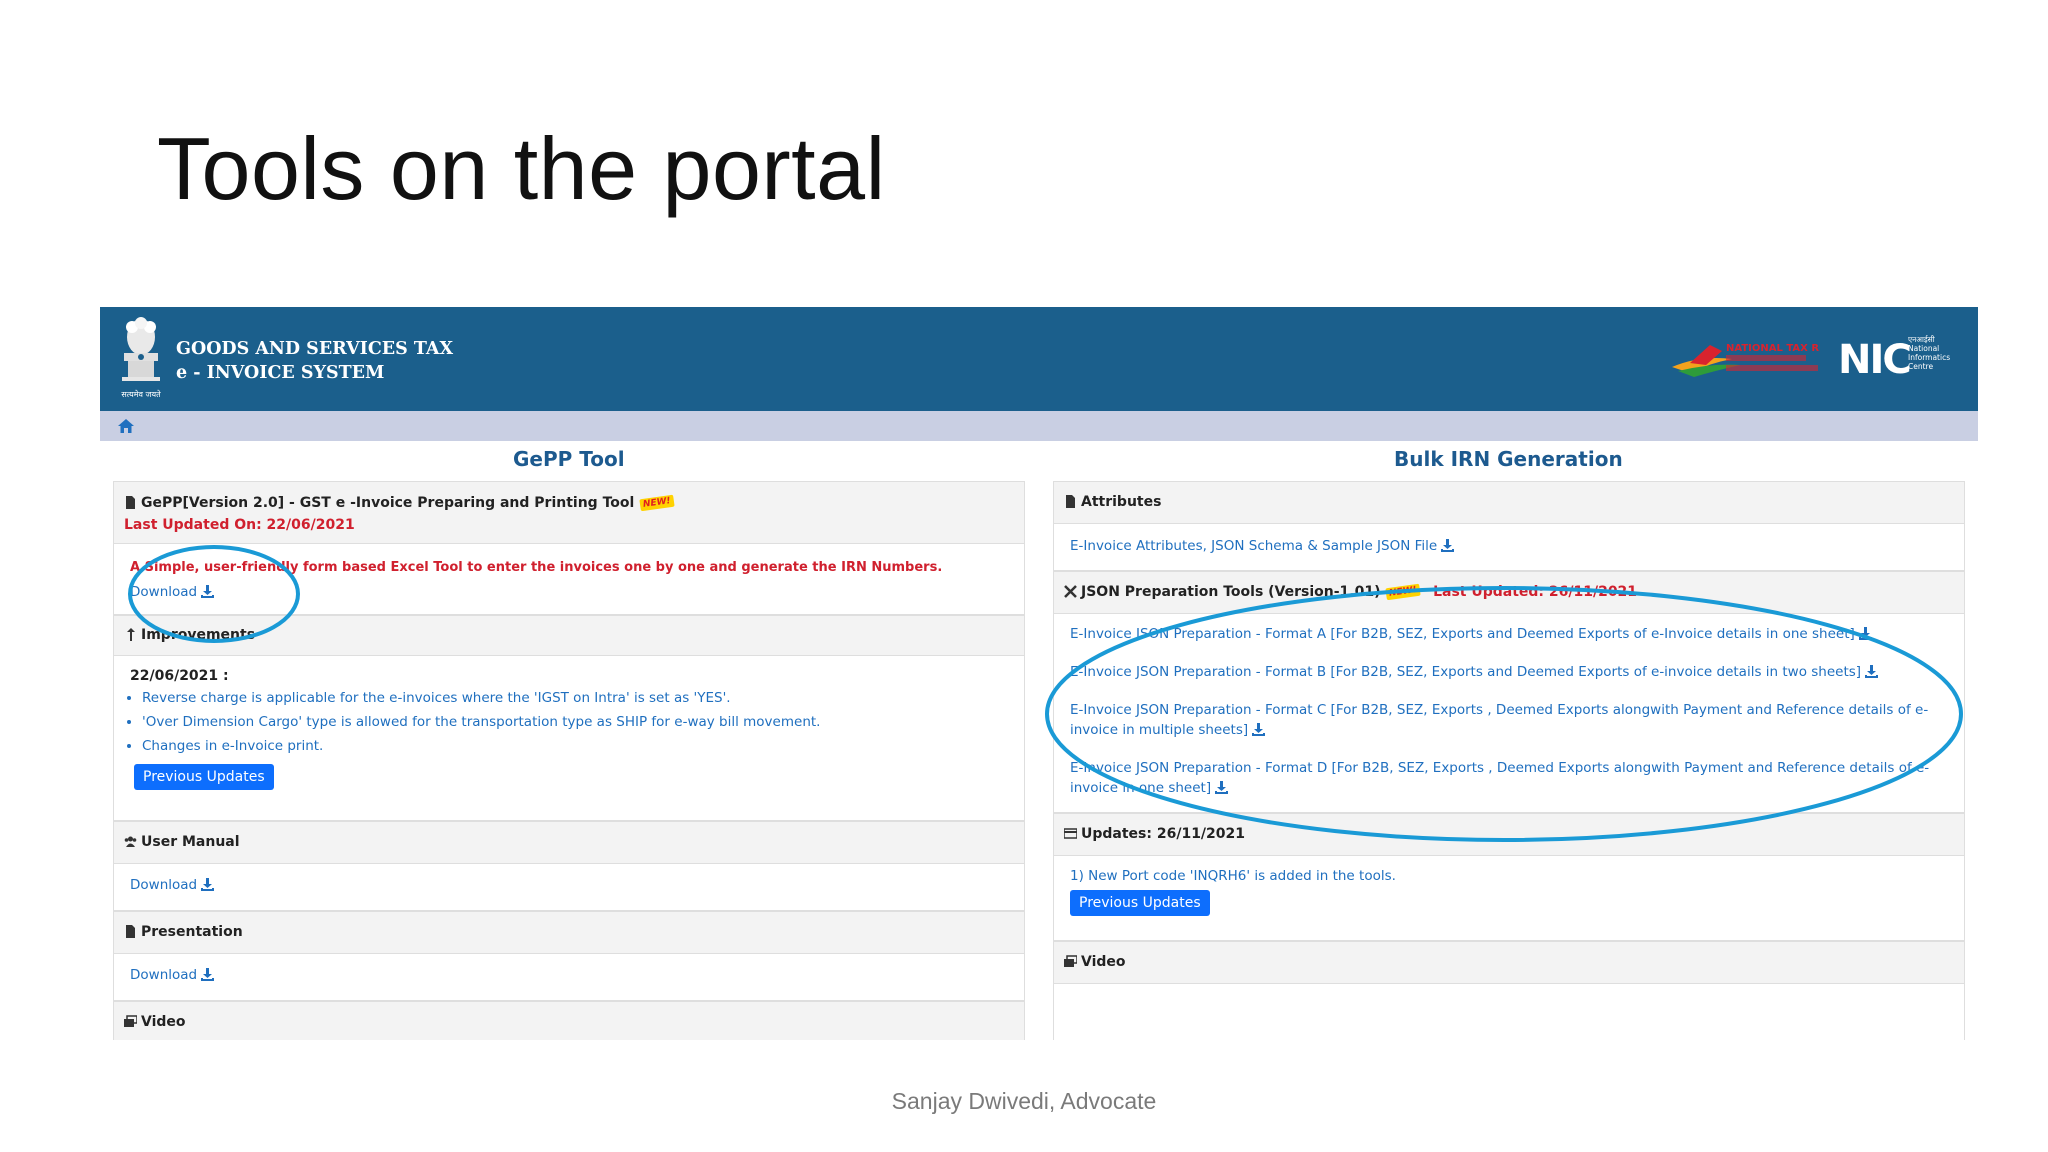  What do you see at coordinates (1163, 834) in the screenshot?
I see `updates-heading: Updates: 26/11/2021` at bounding box center [1163, 834].